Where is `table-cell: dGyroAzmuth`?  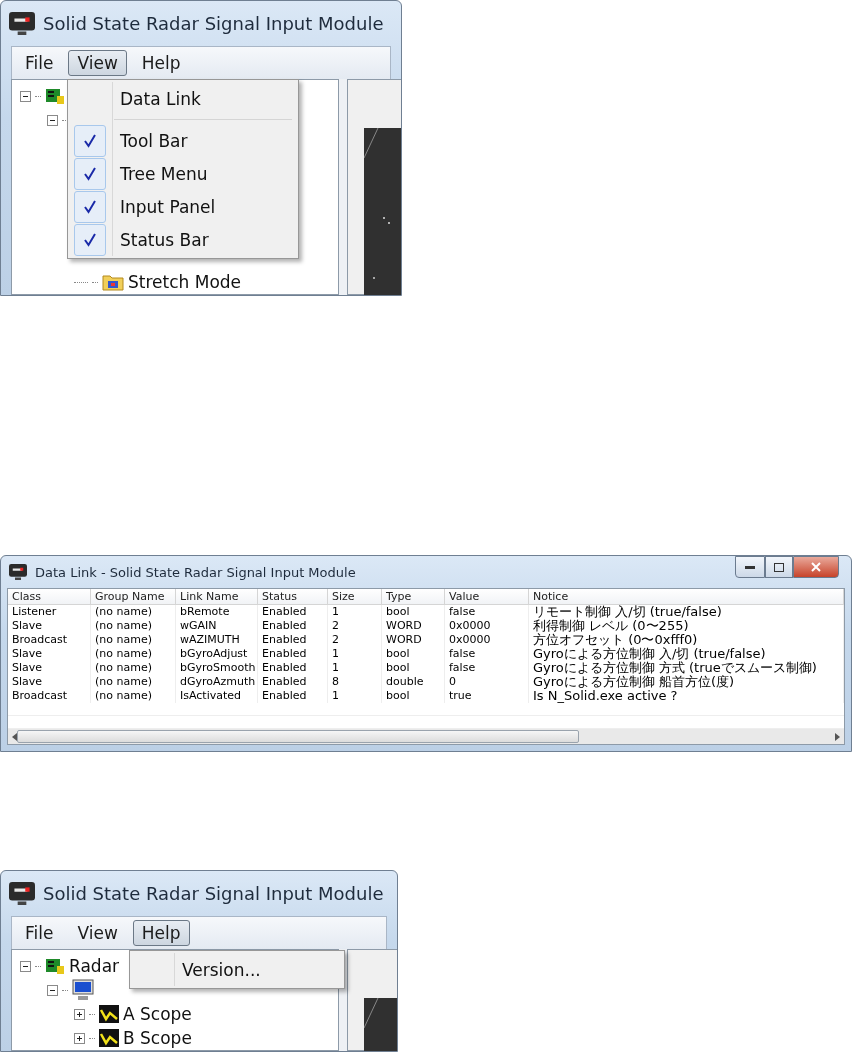 table-cell: dGyroAzmuth is located at coordinates (217, 682).